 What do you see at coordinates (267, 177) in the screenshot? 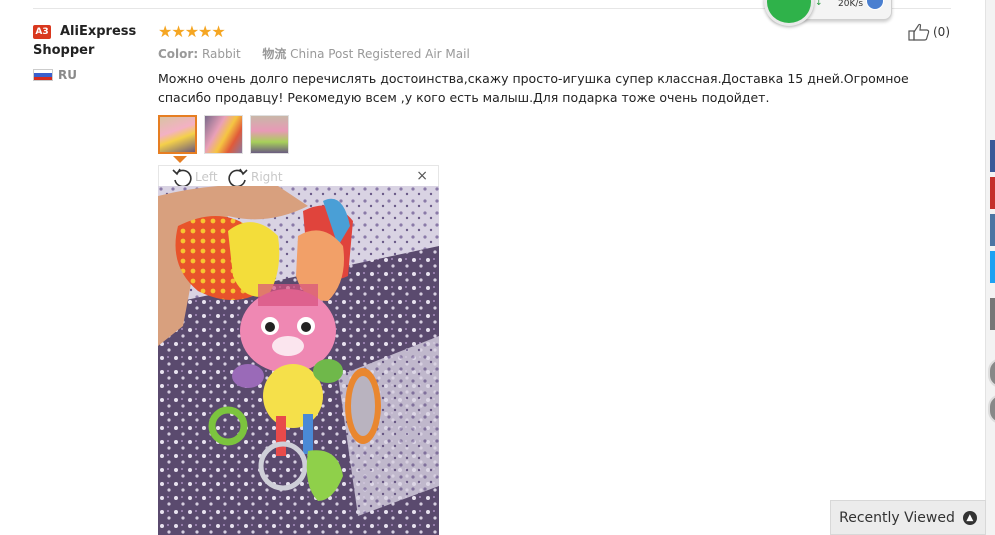
I see `rotate-right-label: Right` at bounding box center [267, 177].